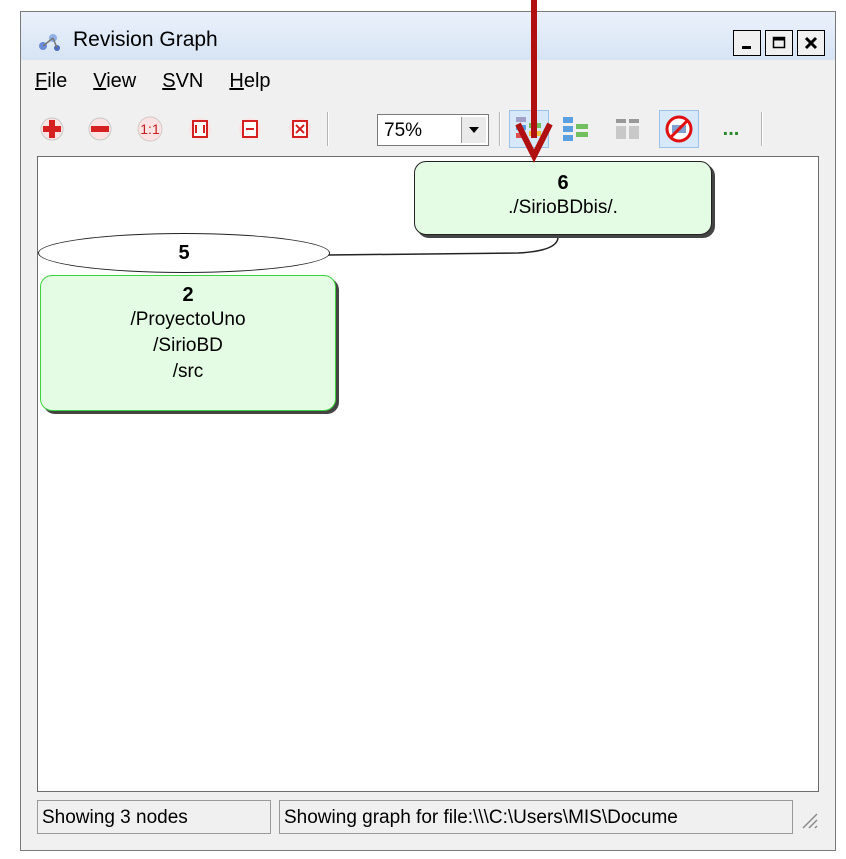  What do you see at coordinates (257, 81) in the screenshot?
I see `menu-help-label: elp` at bounding box center [257, 81].